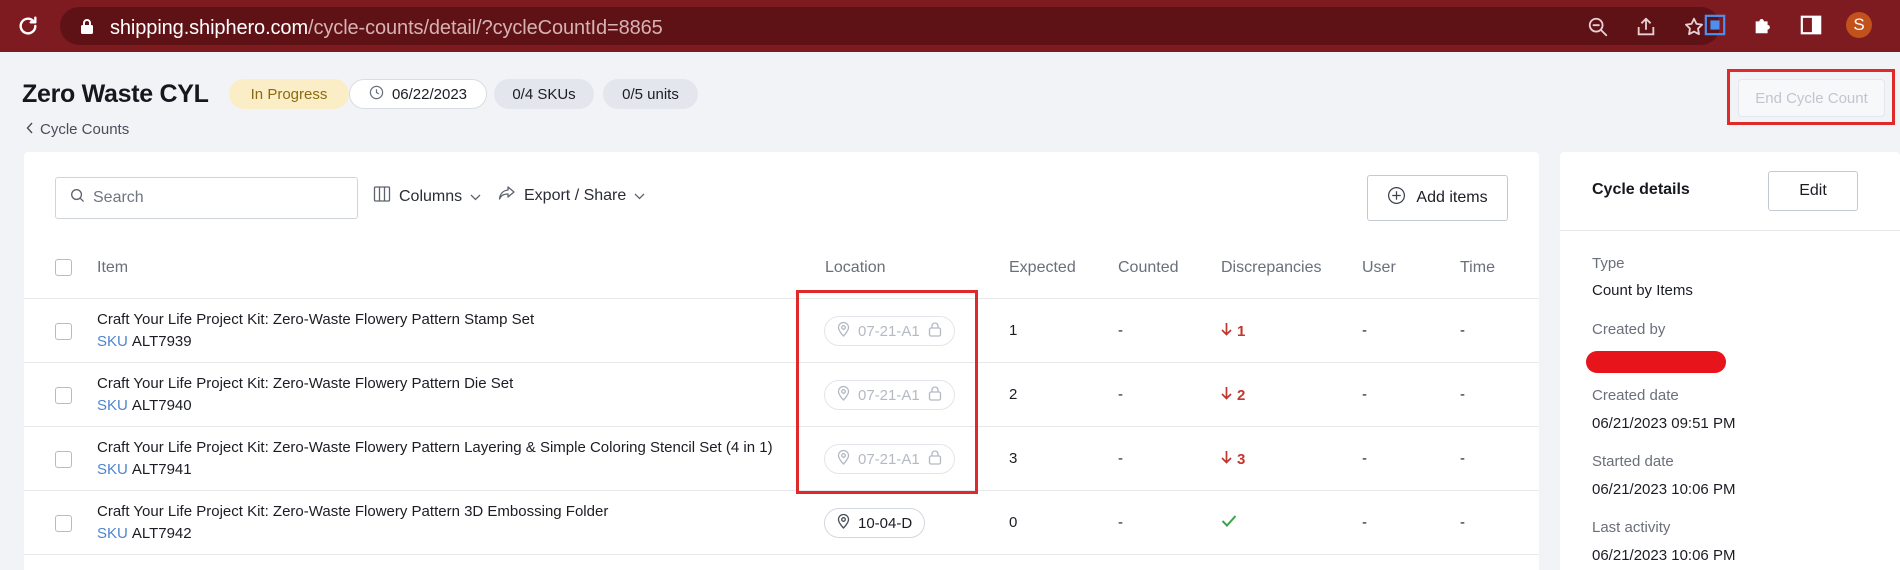 This screenshot has width=1900, height=570. What do you see at coordinates (1629, 329) in the screenshot?
I see `created-by-label: Created by` at bounding box center [1629, 329].